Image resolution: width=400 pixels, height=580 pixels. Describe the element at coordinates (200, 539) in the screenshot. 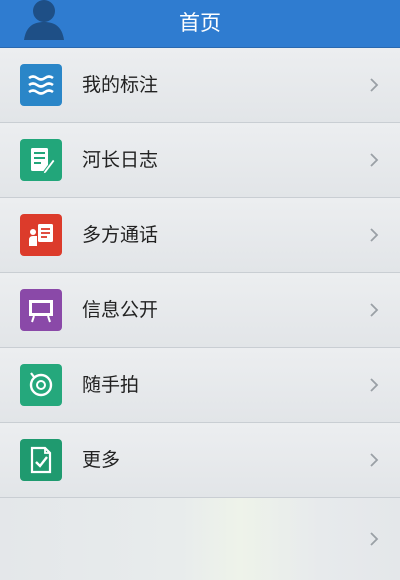

I see `empty-list-row` at that location.